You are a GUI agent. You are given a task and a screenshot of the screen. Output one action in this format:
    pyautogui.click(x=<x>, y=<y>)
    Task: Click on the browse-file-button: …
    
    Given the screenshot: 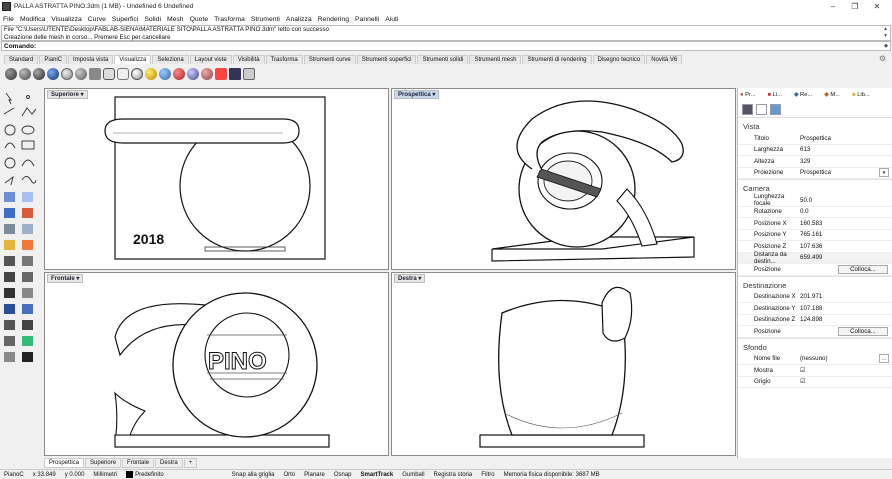 What is the action you would take?
    pyautogui.click(x=884, y=359)
    